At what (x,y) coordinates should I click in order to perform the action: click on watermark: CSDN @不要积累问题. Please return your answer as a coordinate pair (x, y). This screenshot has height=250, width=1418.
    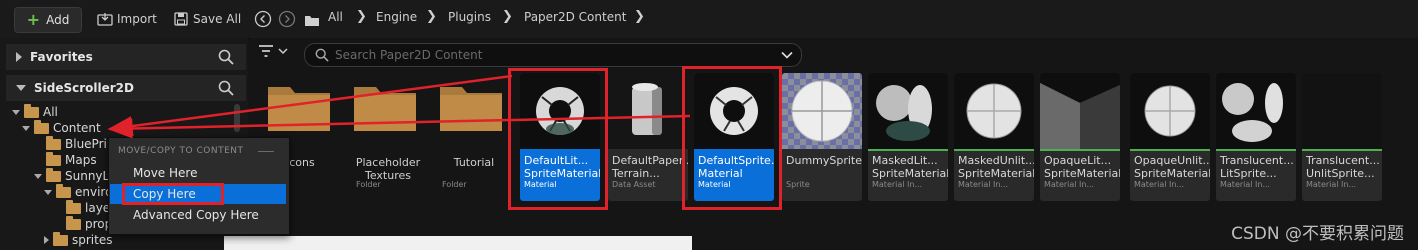
    Looking at the image, I should click on (1317, 234).